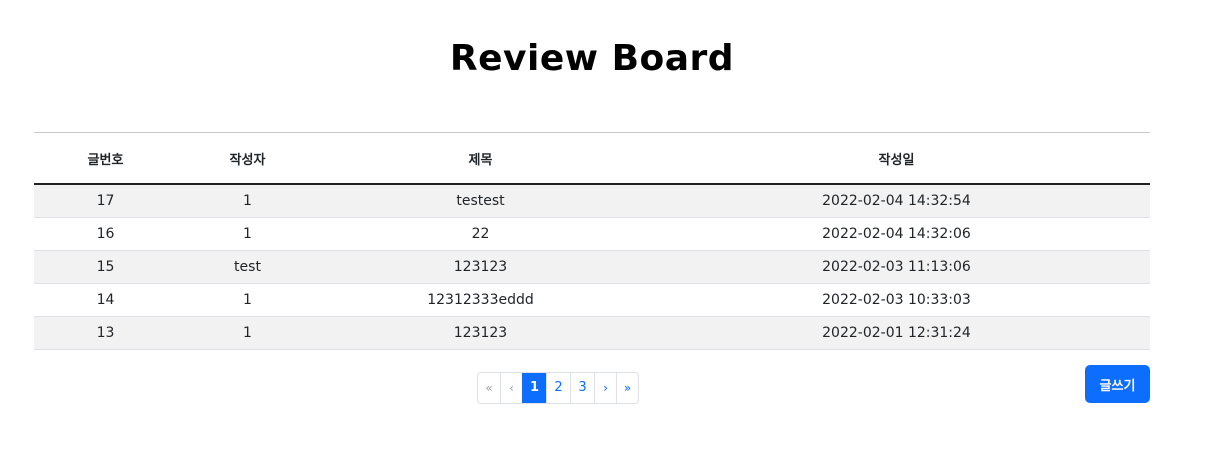 The width and height of the screenshot is (1211, 452). Describe the element at coordinates (896, 234) in the screenshot. I see `cell-date: 2022-02-04 14:32:06` at that location.